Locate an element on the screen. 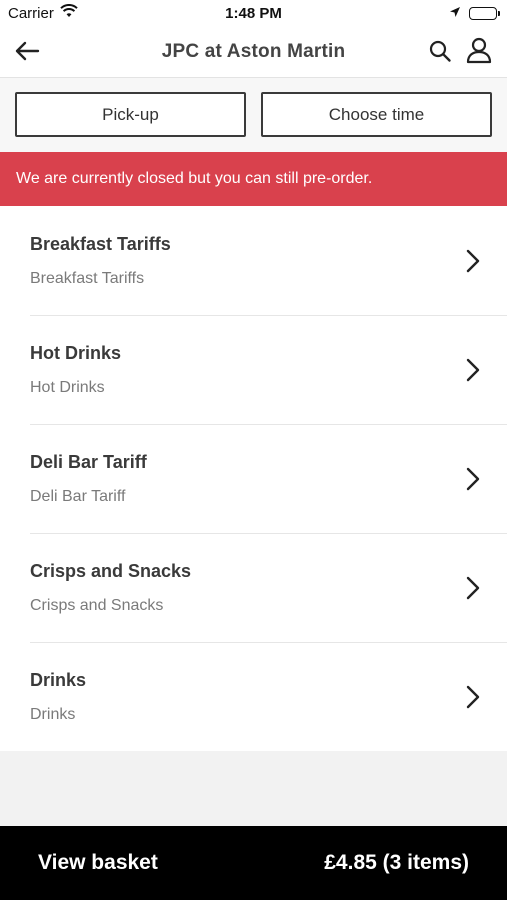 This screenshot has height=900, width=507. pickup-button: Pick-up is located at coordinates (130, 114).